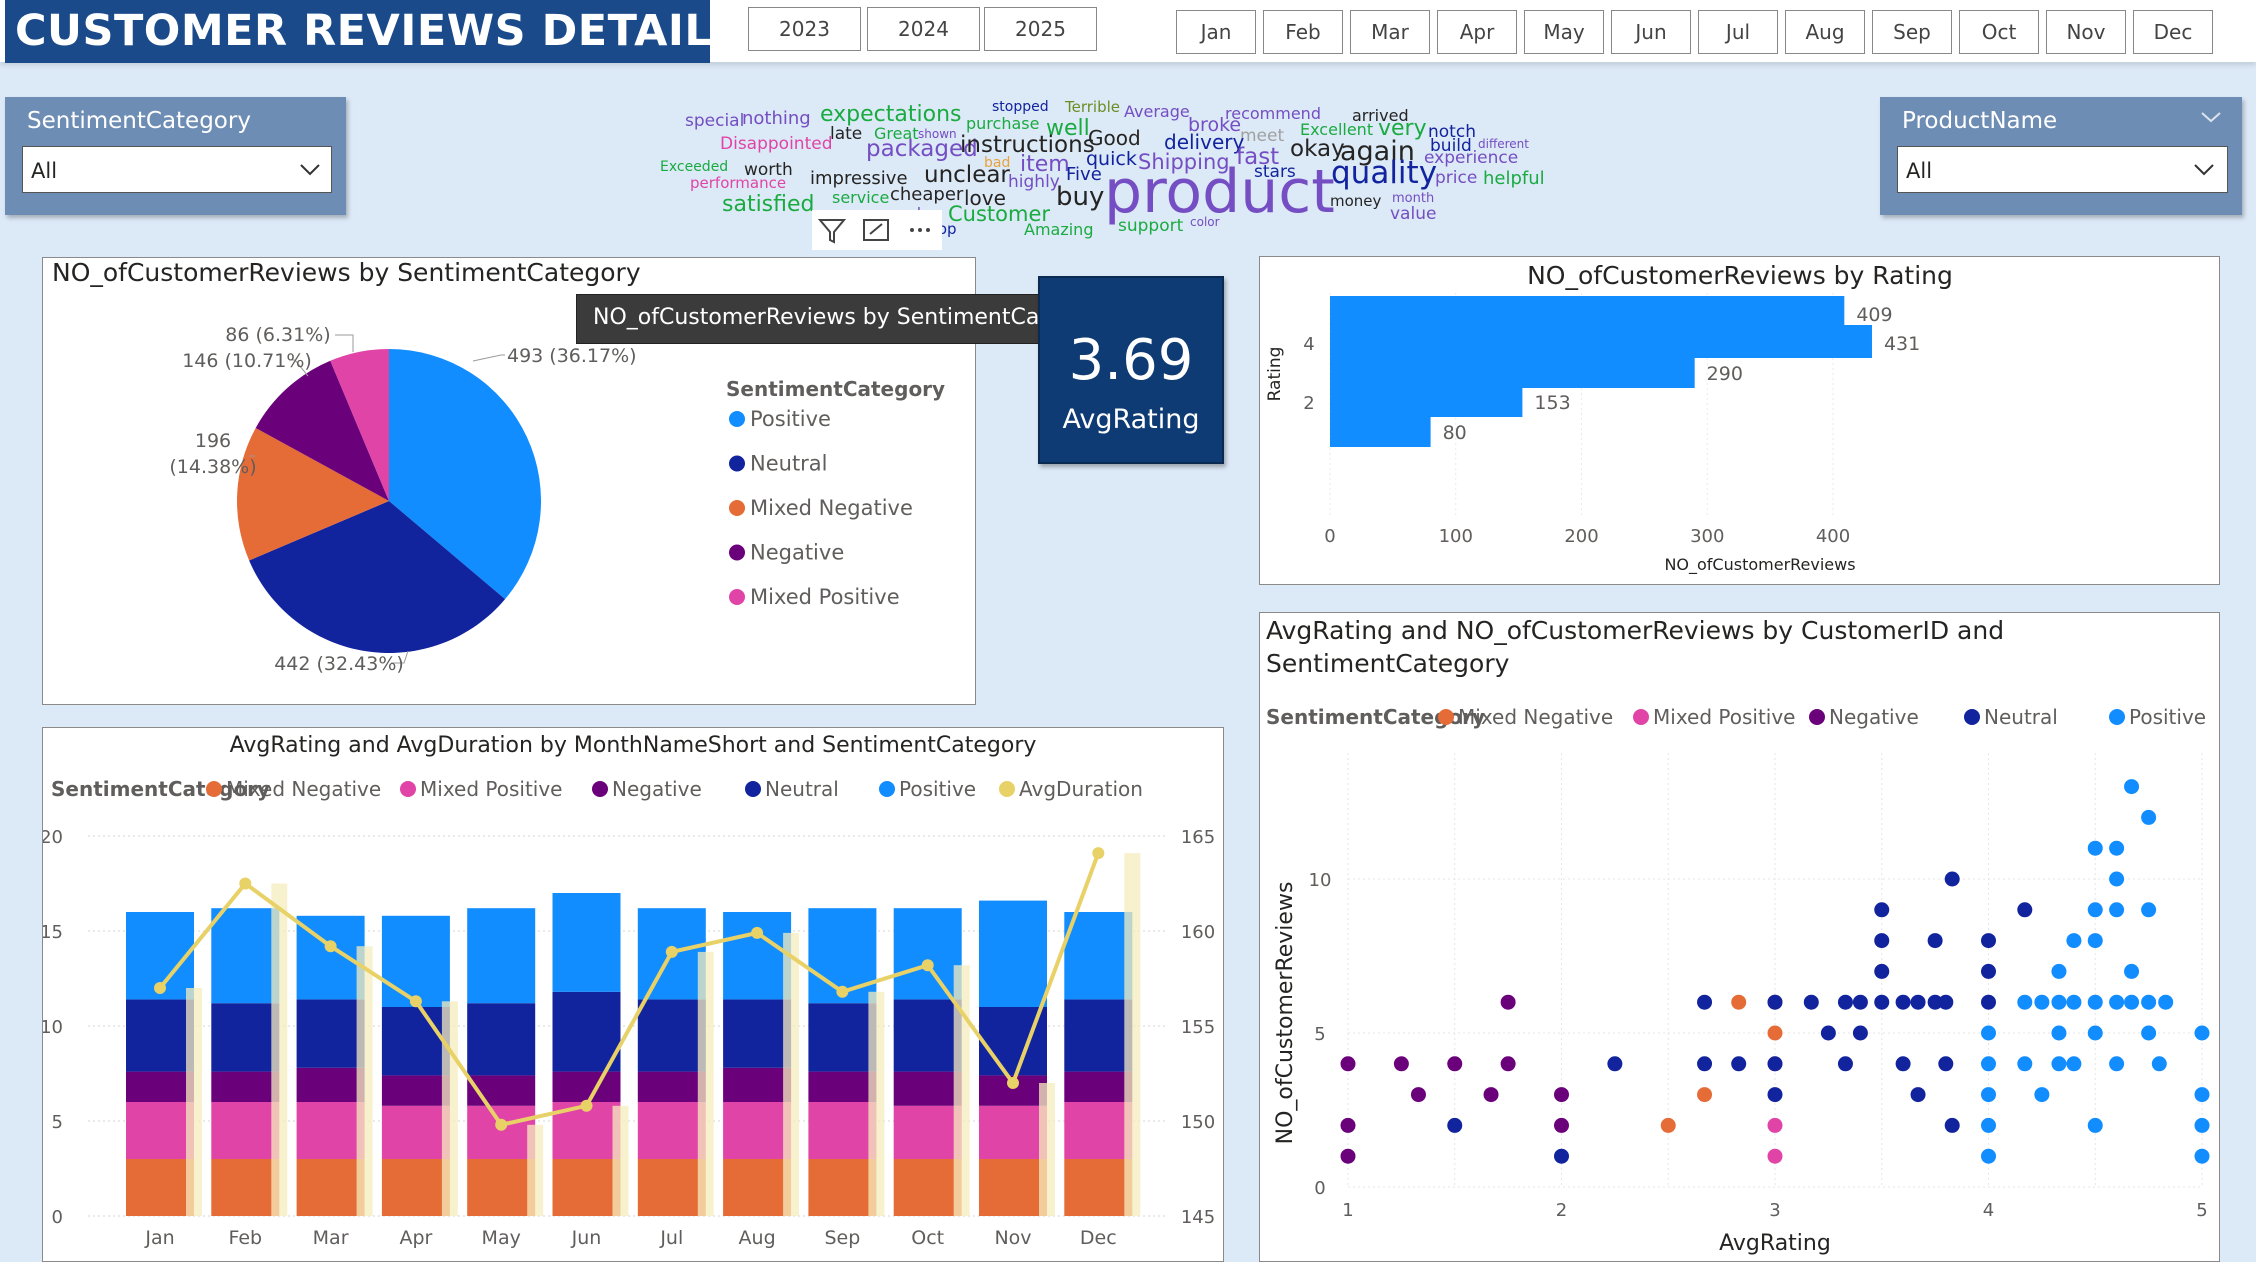 This screenshot has width=2256, height=1262. I want to click on sentiment-dropdown: All, so click(177, 169).